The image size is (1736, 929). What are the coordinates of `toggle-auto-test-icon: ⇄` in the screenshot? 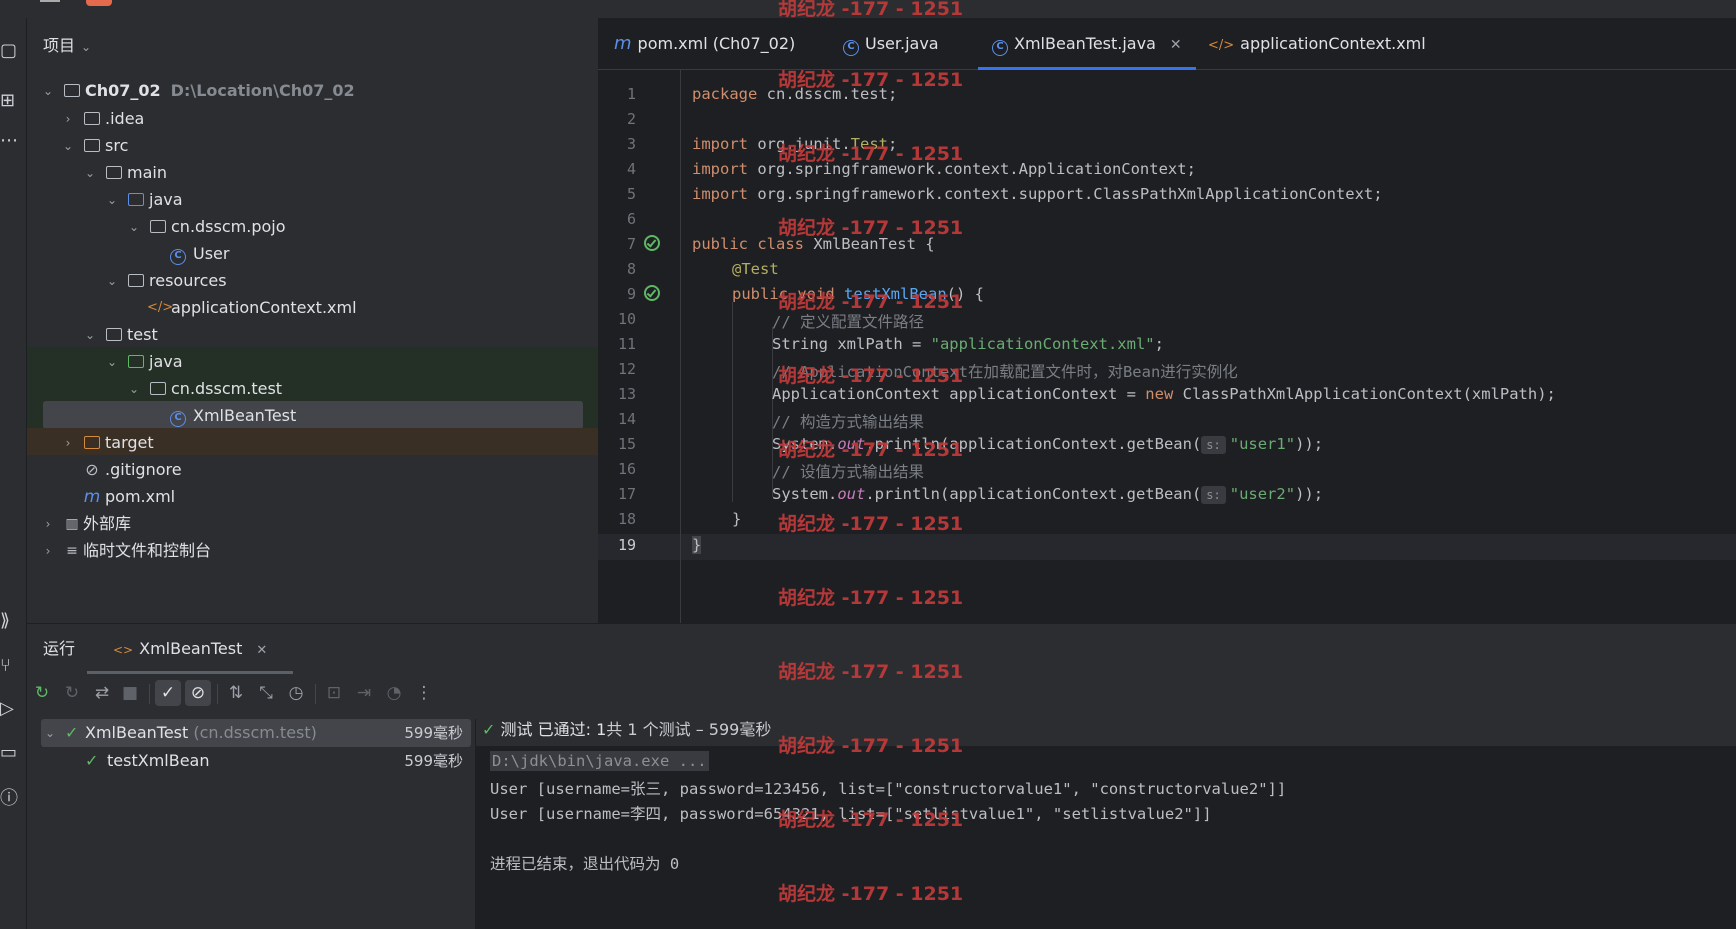 It's located at (102, 693).